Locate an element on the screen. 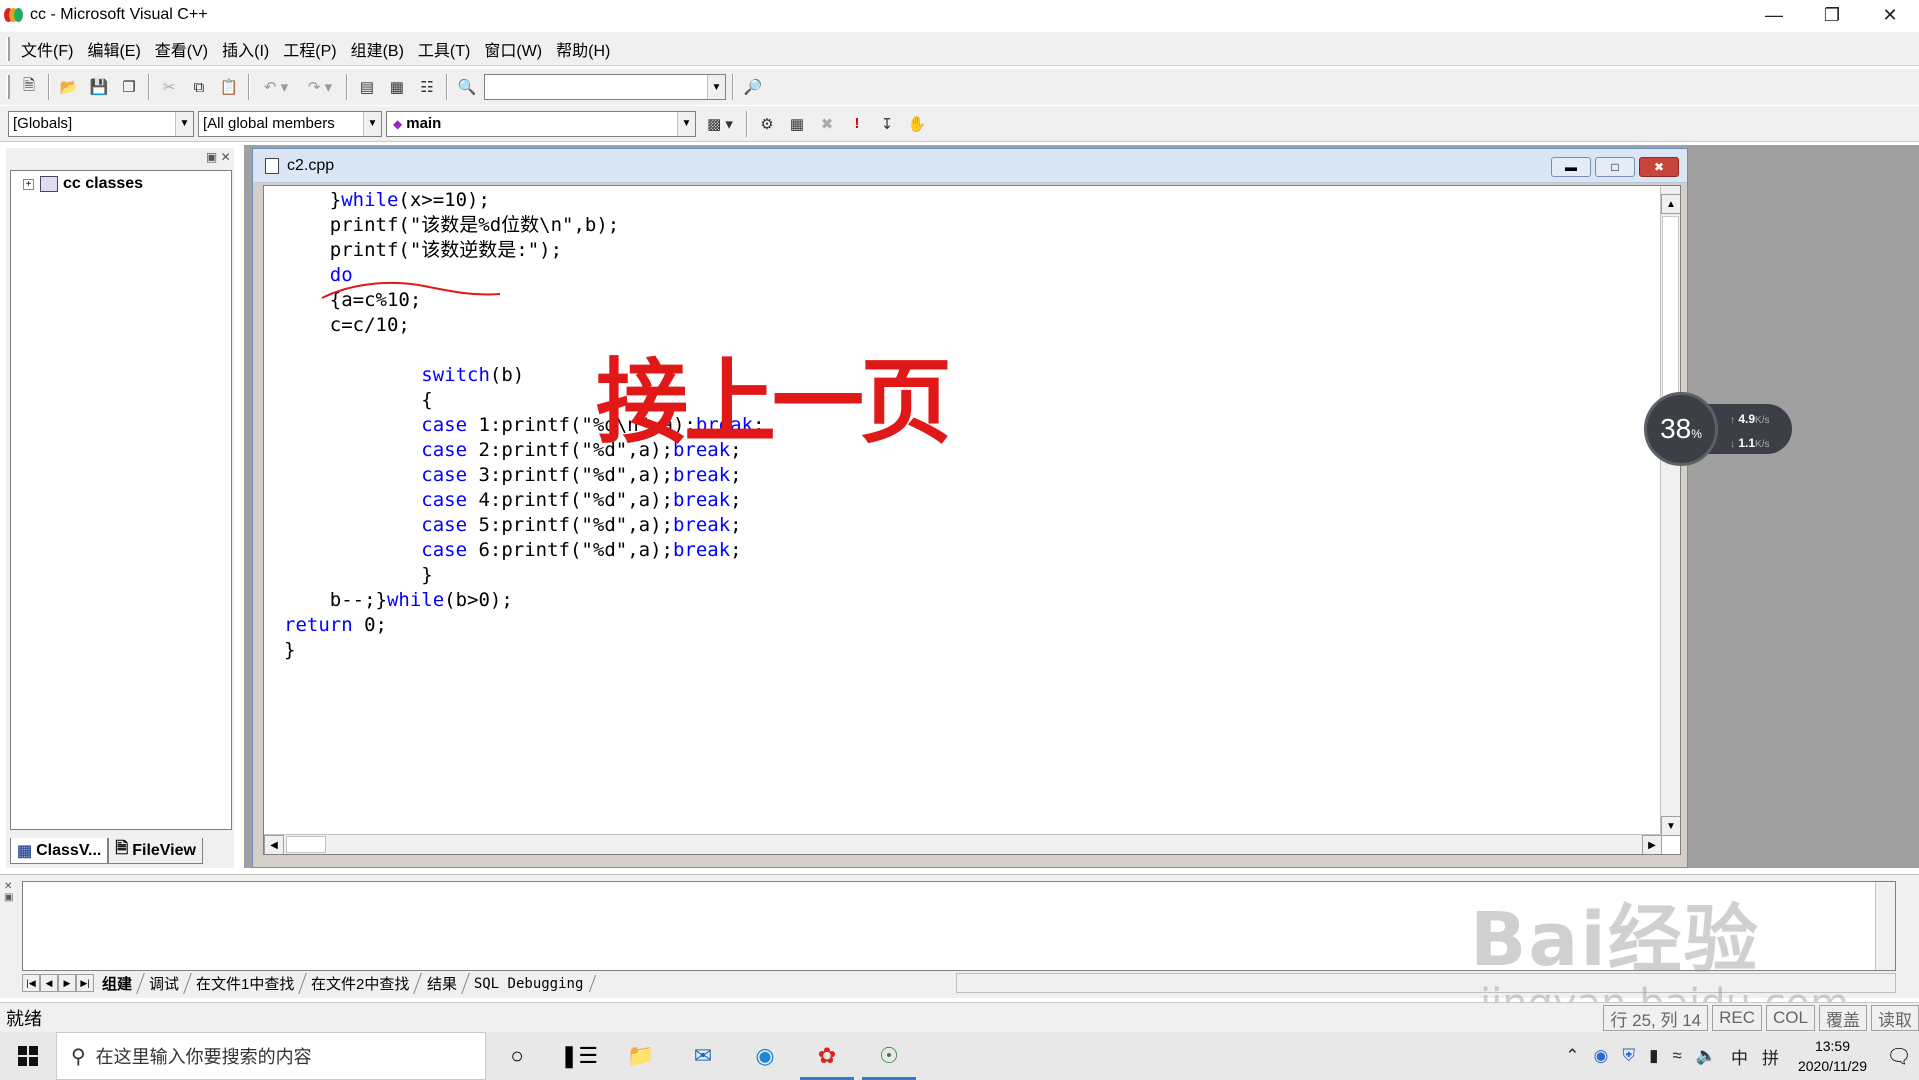 The width and height of the screenshot is (1919, 1080). minimize-button: — is located at coordinates (1774, 15).